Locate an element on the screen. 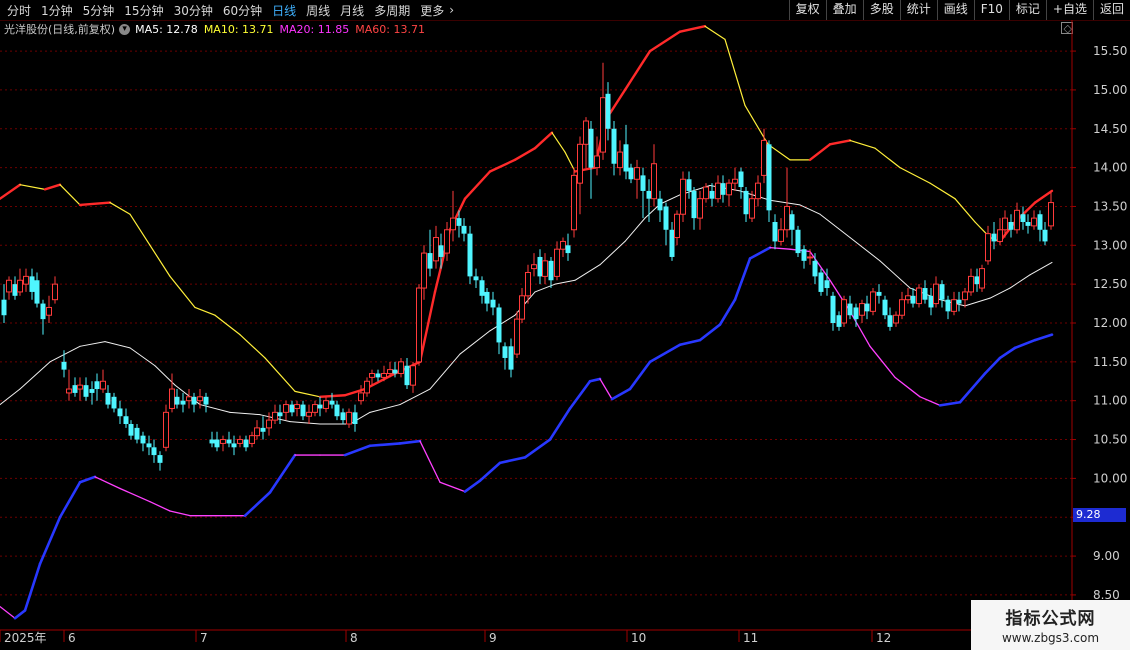  toolbar-button-4: 画线 is located at coordinates (955, 10).